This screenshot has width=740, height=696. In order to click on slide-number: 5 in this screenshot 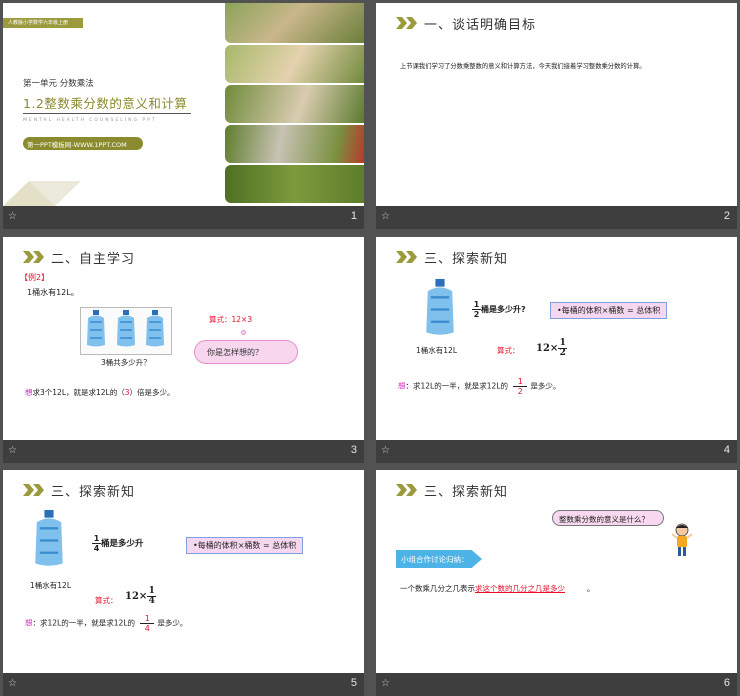, I will do `click(353, 683)`.